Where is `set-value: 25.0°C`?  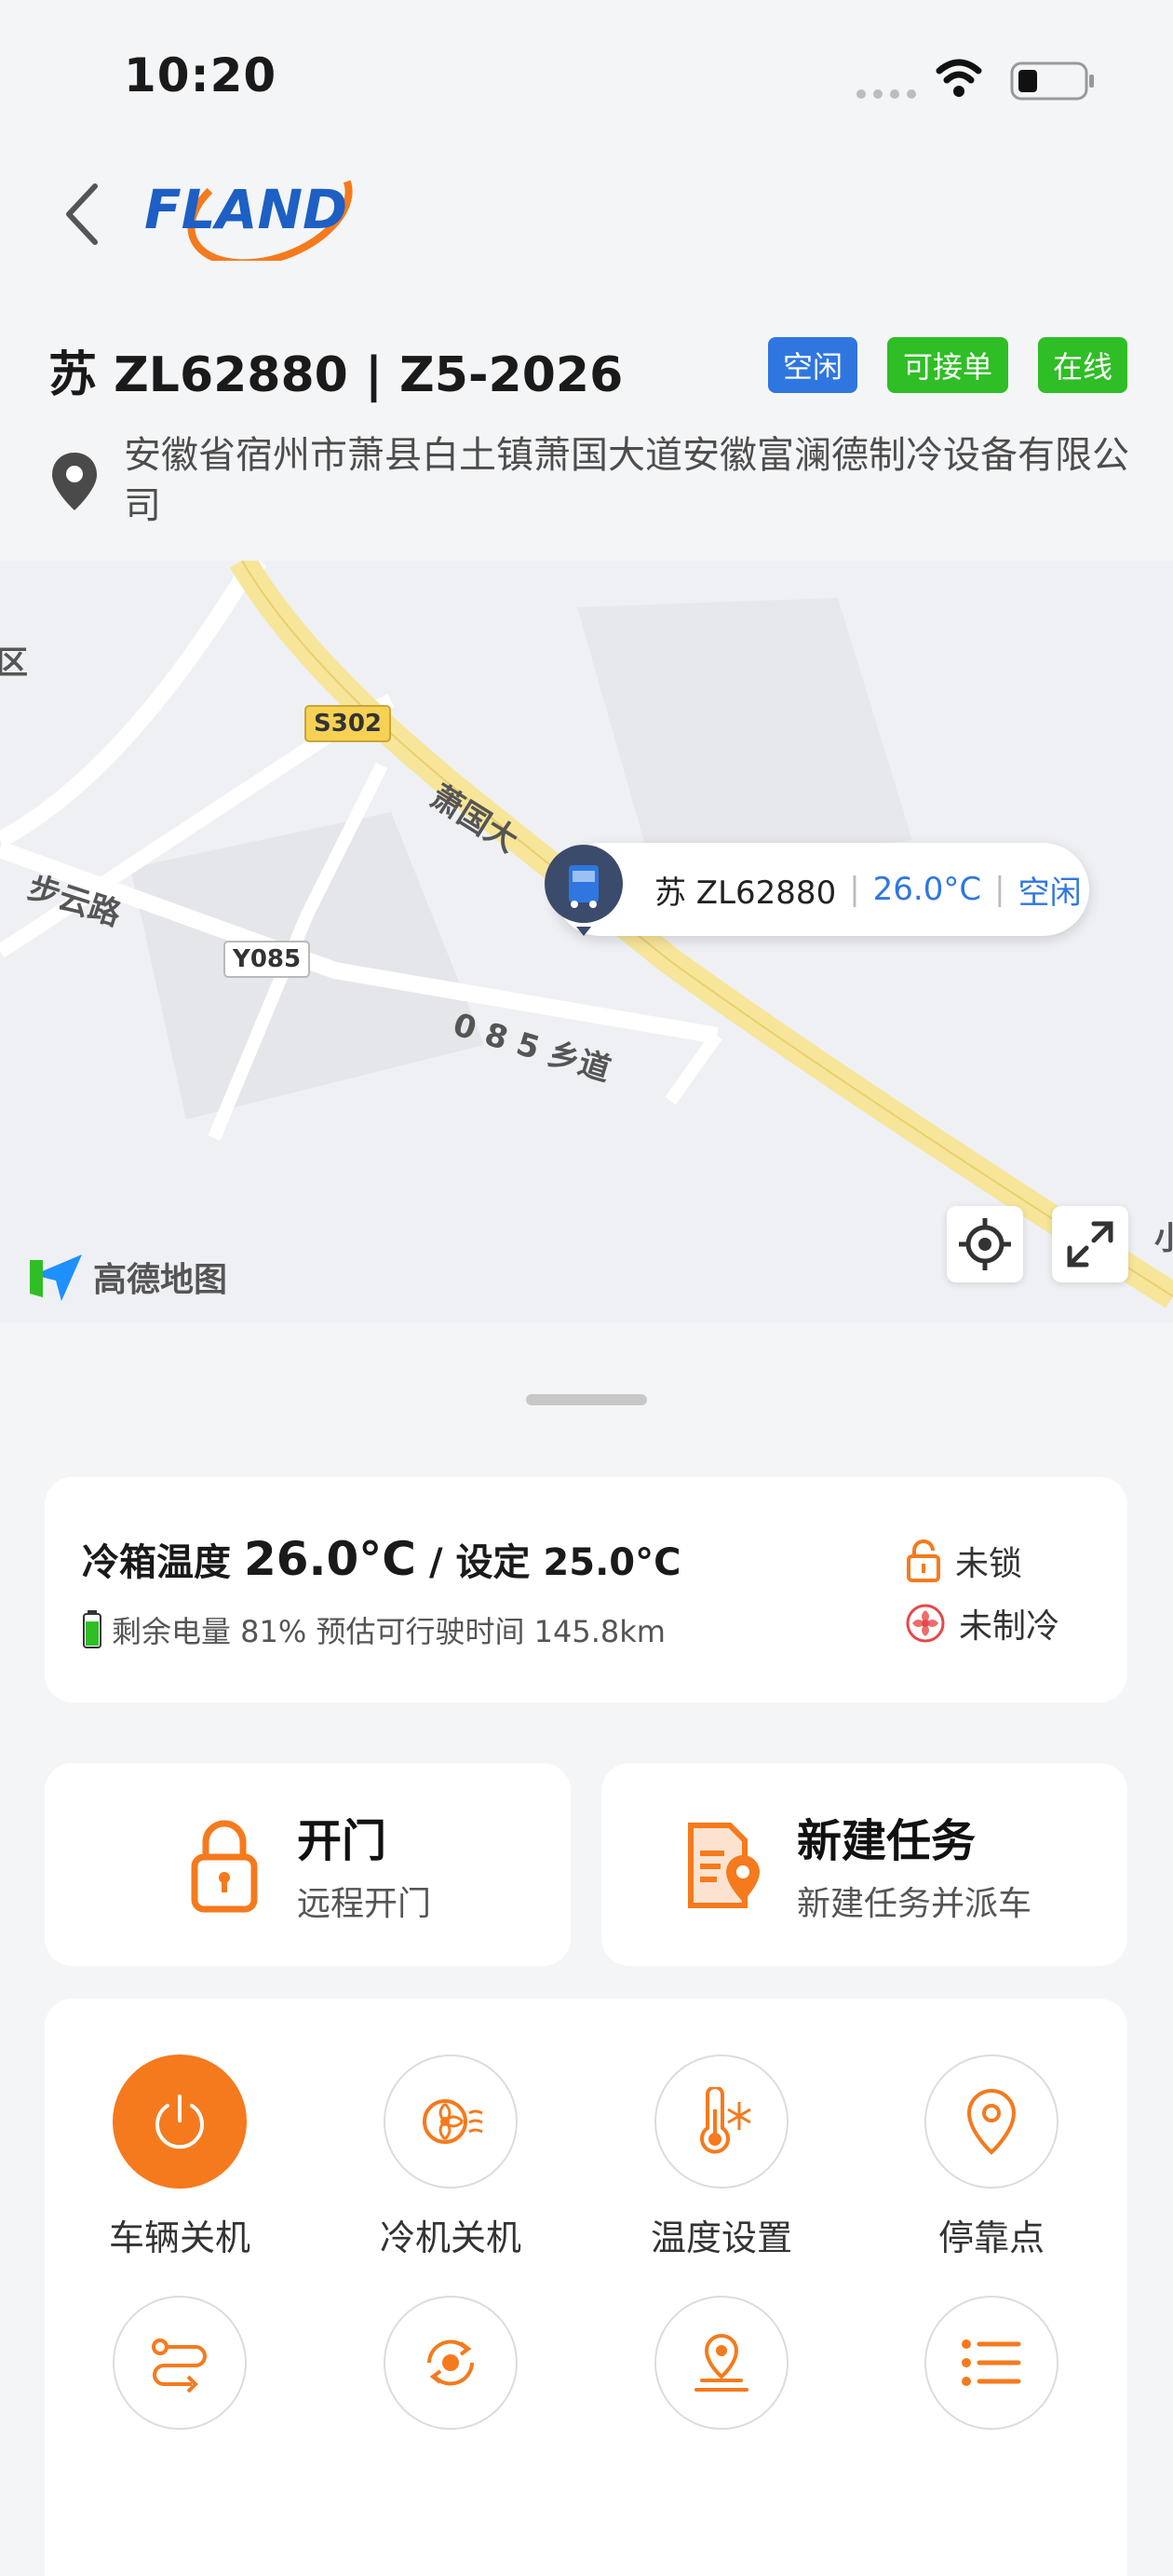
set-value: 25.0°C is located at coordinates (612, 1562).